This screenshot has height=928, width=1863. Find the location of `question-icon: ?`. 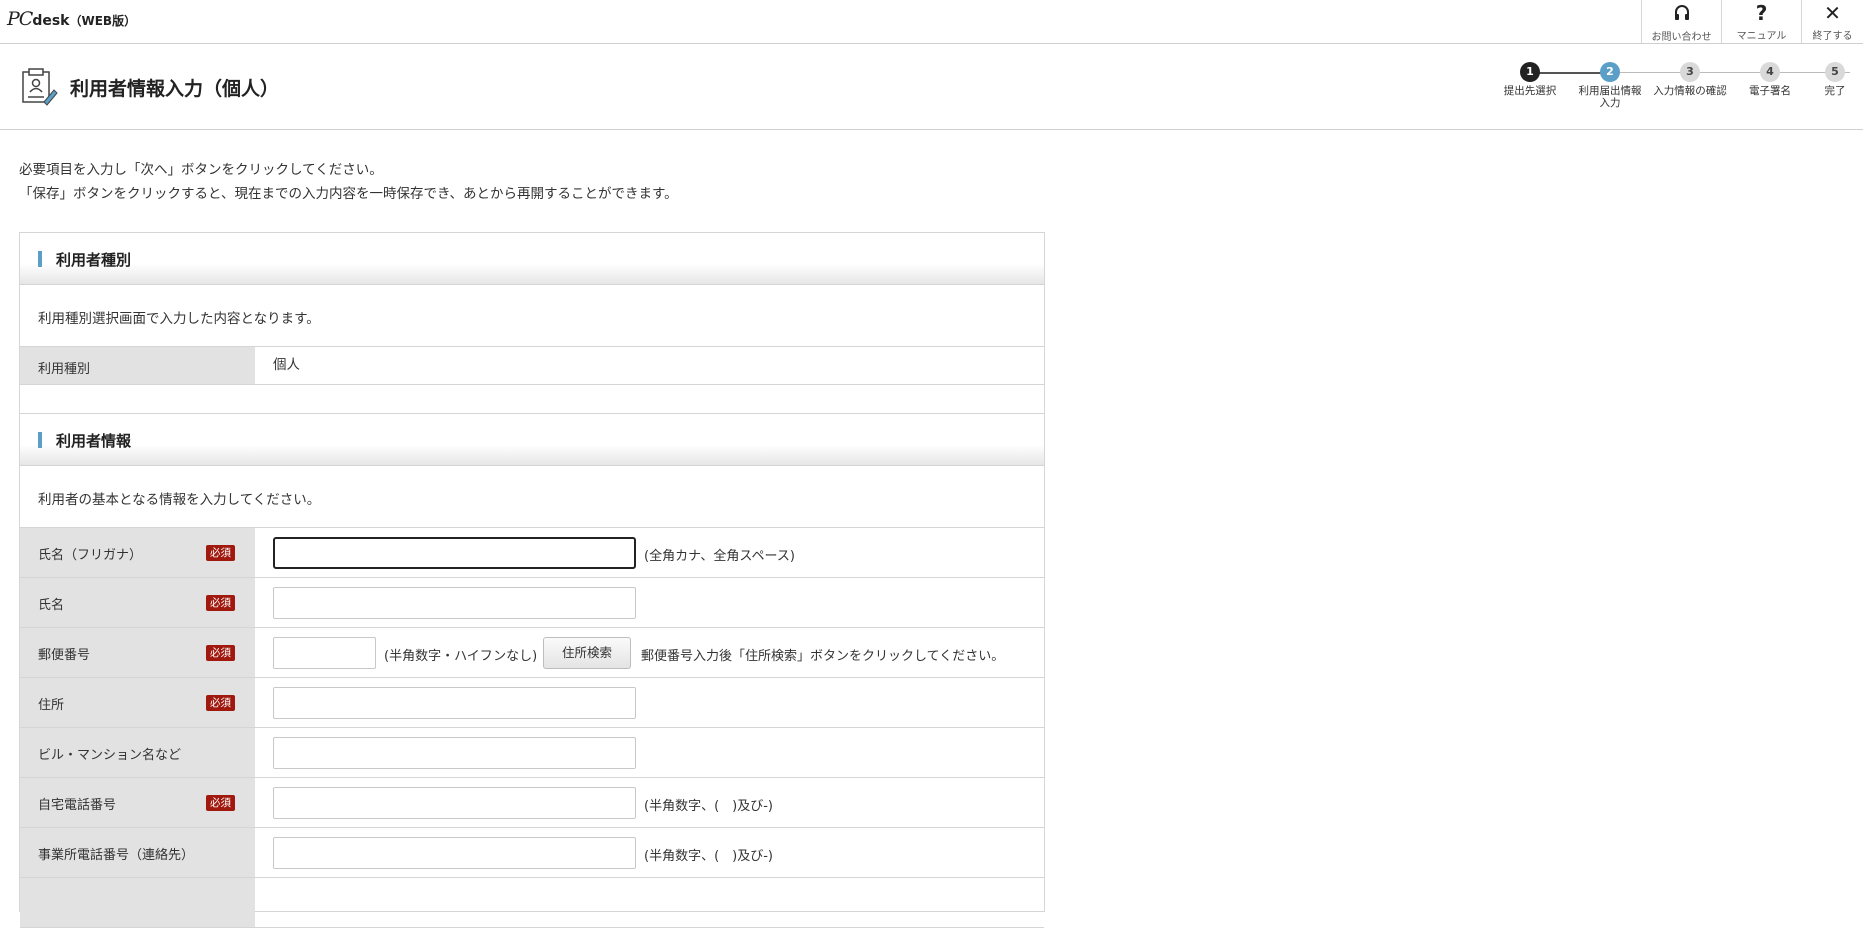

question-icon: ? is located at coordinates (1761, 13).